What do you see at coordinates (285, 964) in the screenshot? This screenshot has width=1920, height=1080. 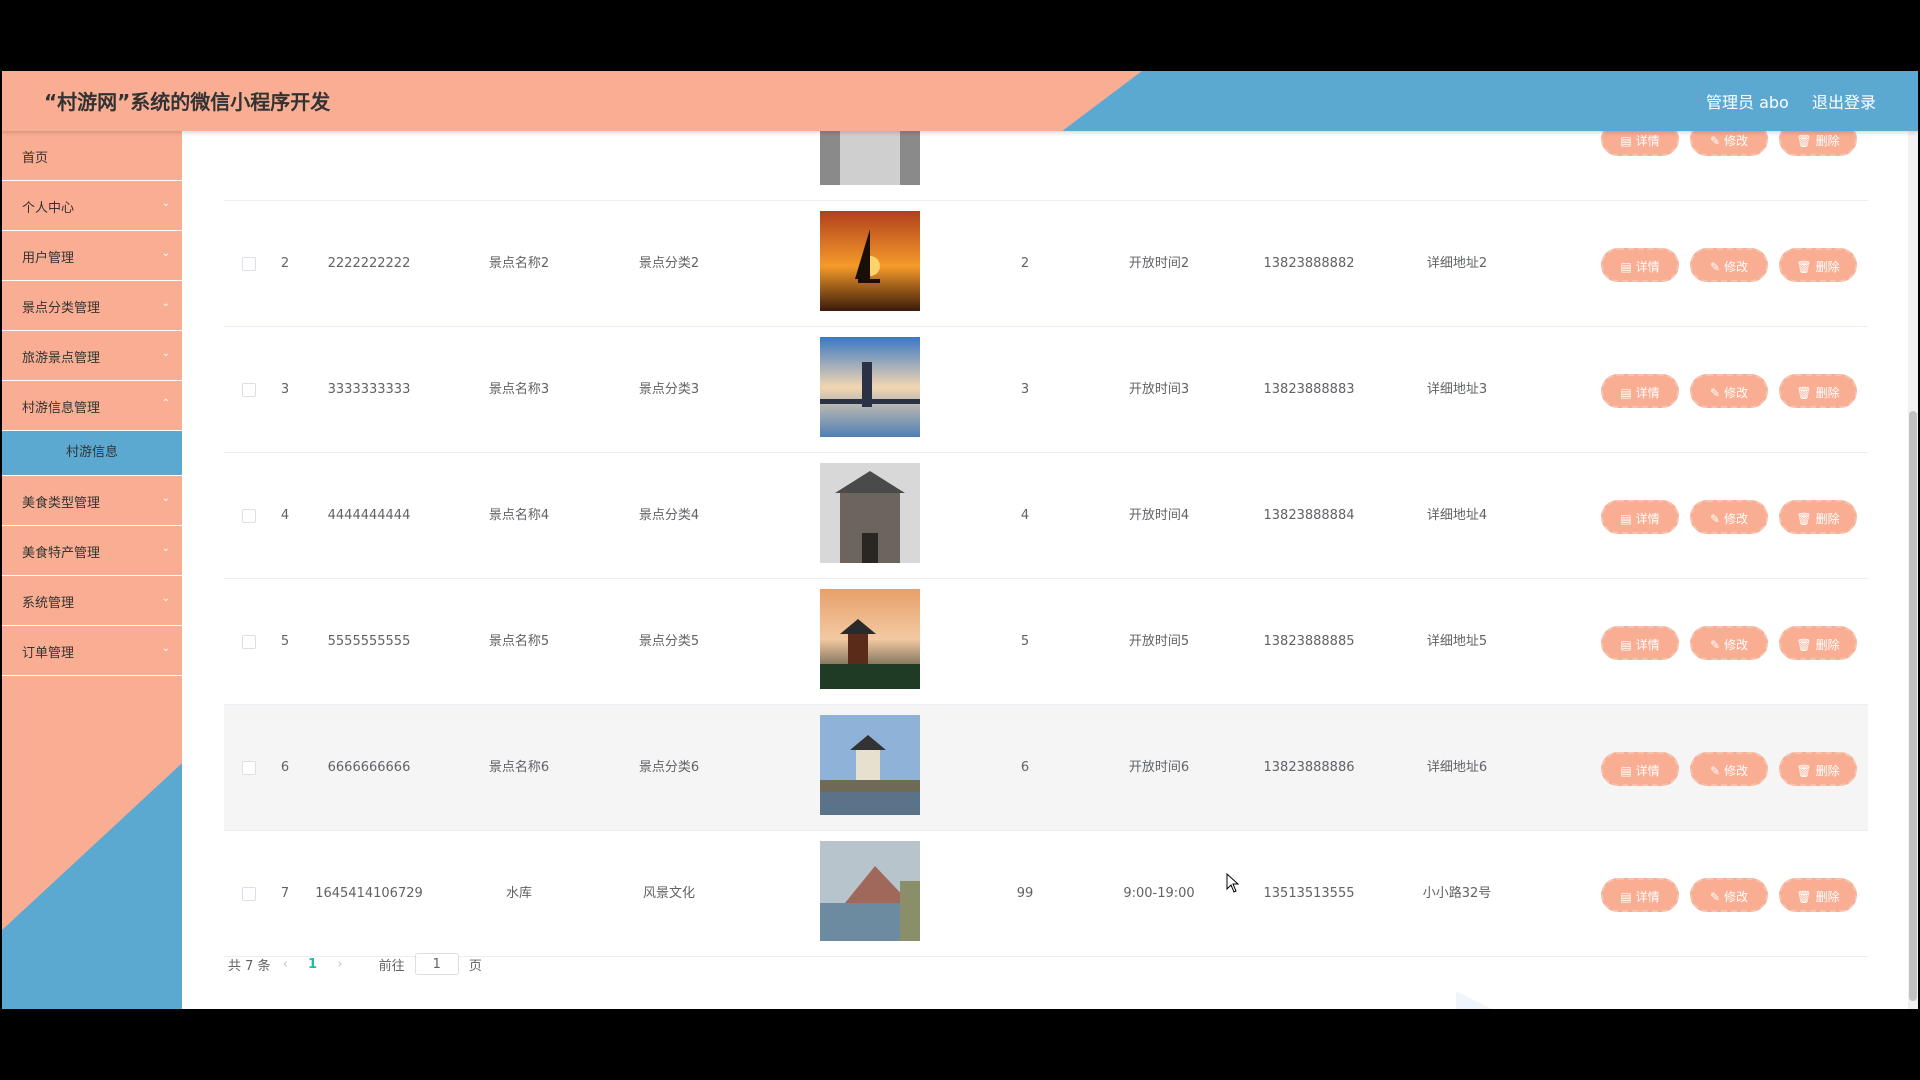 I see `prev-page-icon: ‹` at bounding box center [285, 964].